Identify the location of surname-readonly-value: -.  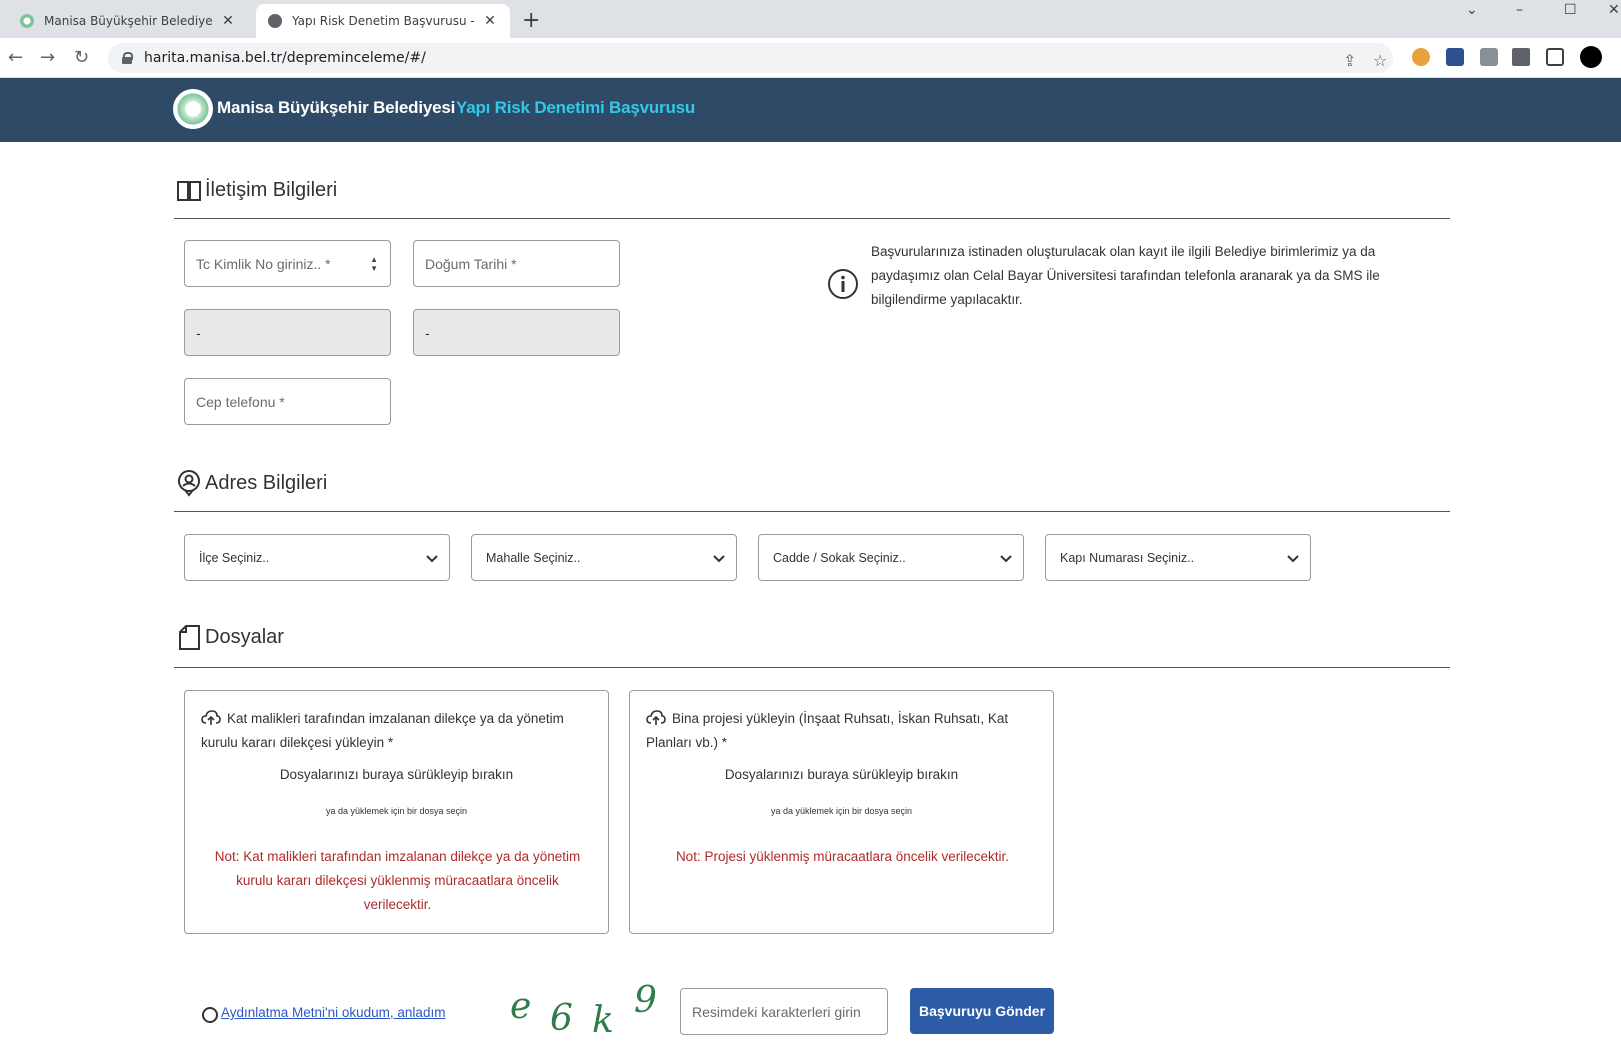
(427, 332).